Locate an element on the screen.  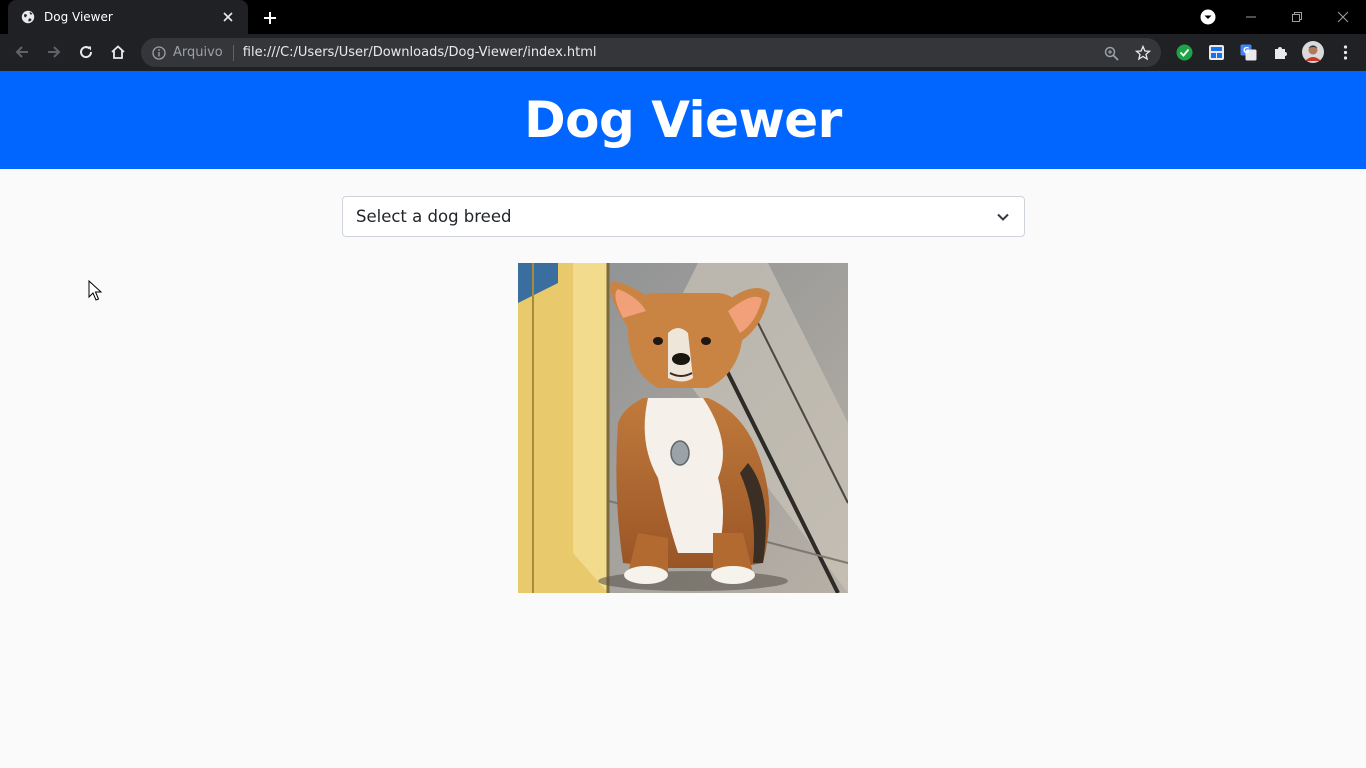
restore-button is located at coordinates (1297, 17).